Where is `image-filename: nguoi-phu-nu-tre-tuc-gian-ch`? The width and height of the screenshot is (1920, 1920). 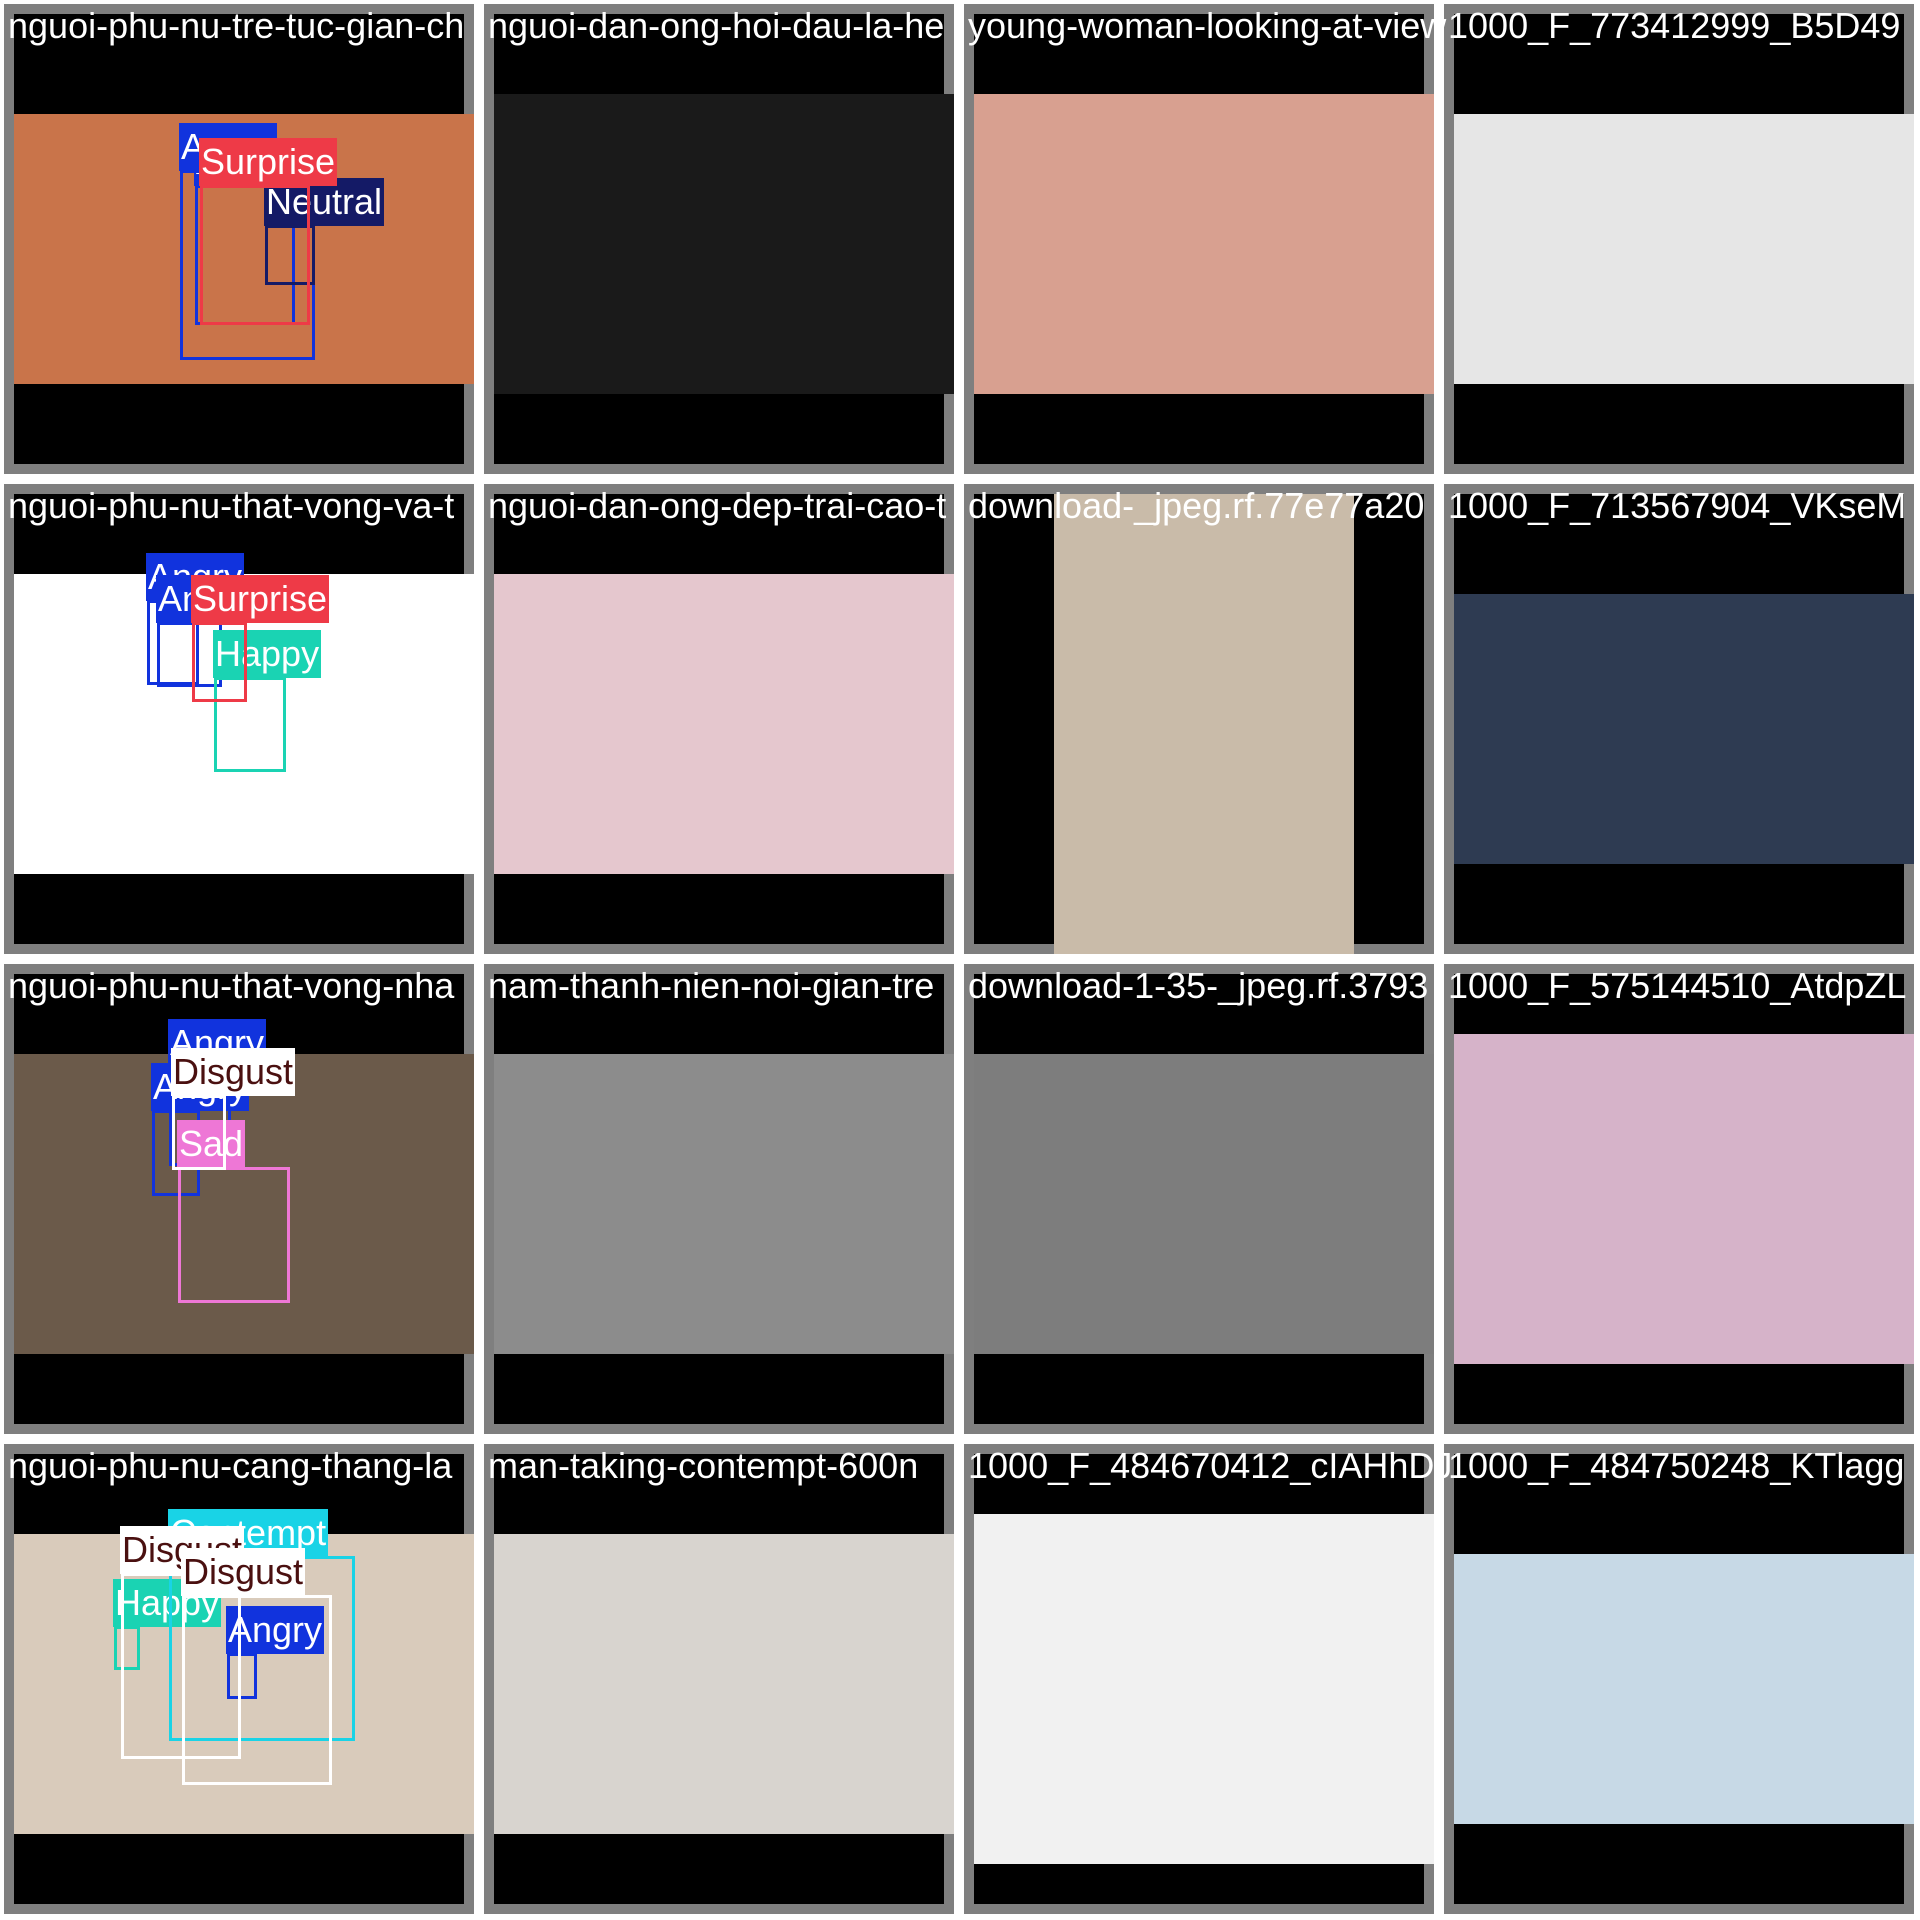 image-filename: nguoi-phu-nu-tre-tuc-gian-ch is located at coordinates (236, 25).